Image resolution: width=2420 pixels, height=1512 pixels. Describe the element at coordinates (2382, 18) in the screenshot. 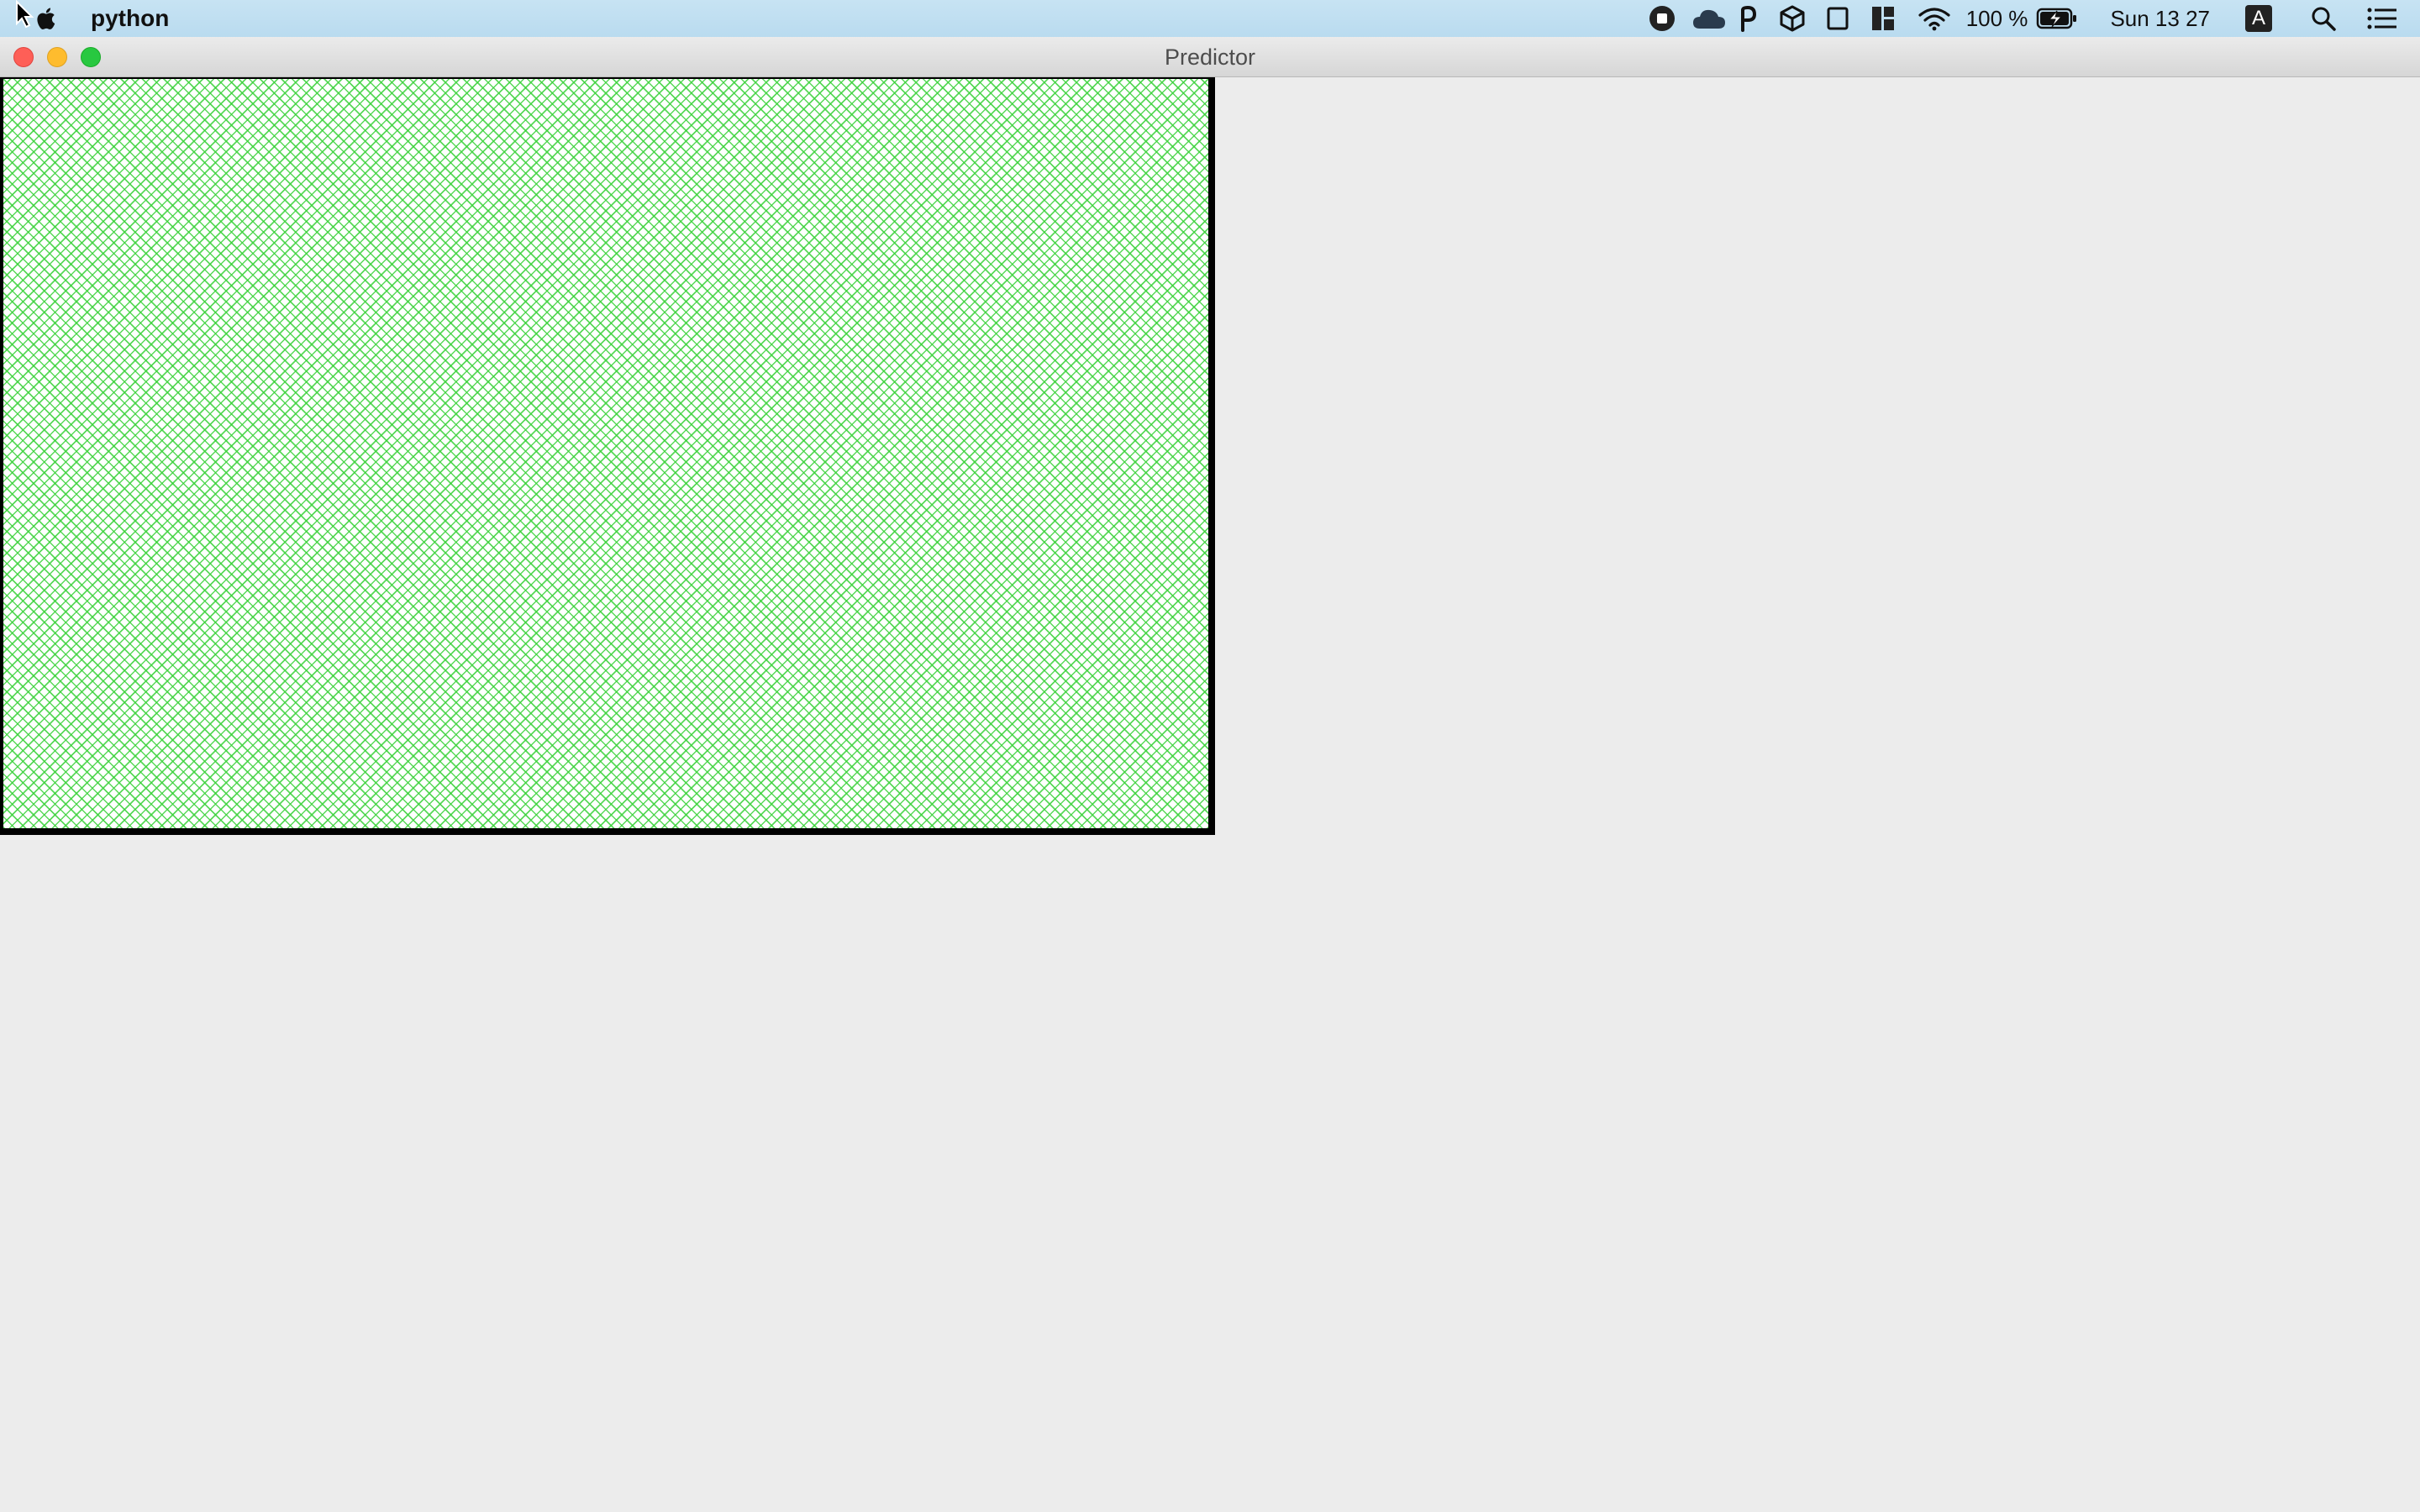

I see `list-icon` at that location.